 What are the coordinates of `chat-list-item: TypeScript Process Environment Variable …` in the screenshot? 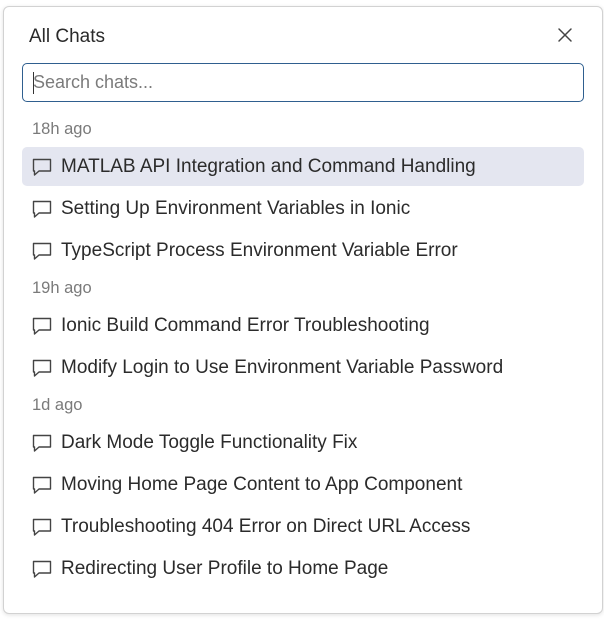 It's located at (303, 250).